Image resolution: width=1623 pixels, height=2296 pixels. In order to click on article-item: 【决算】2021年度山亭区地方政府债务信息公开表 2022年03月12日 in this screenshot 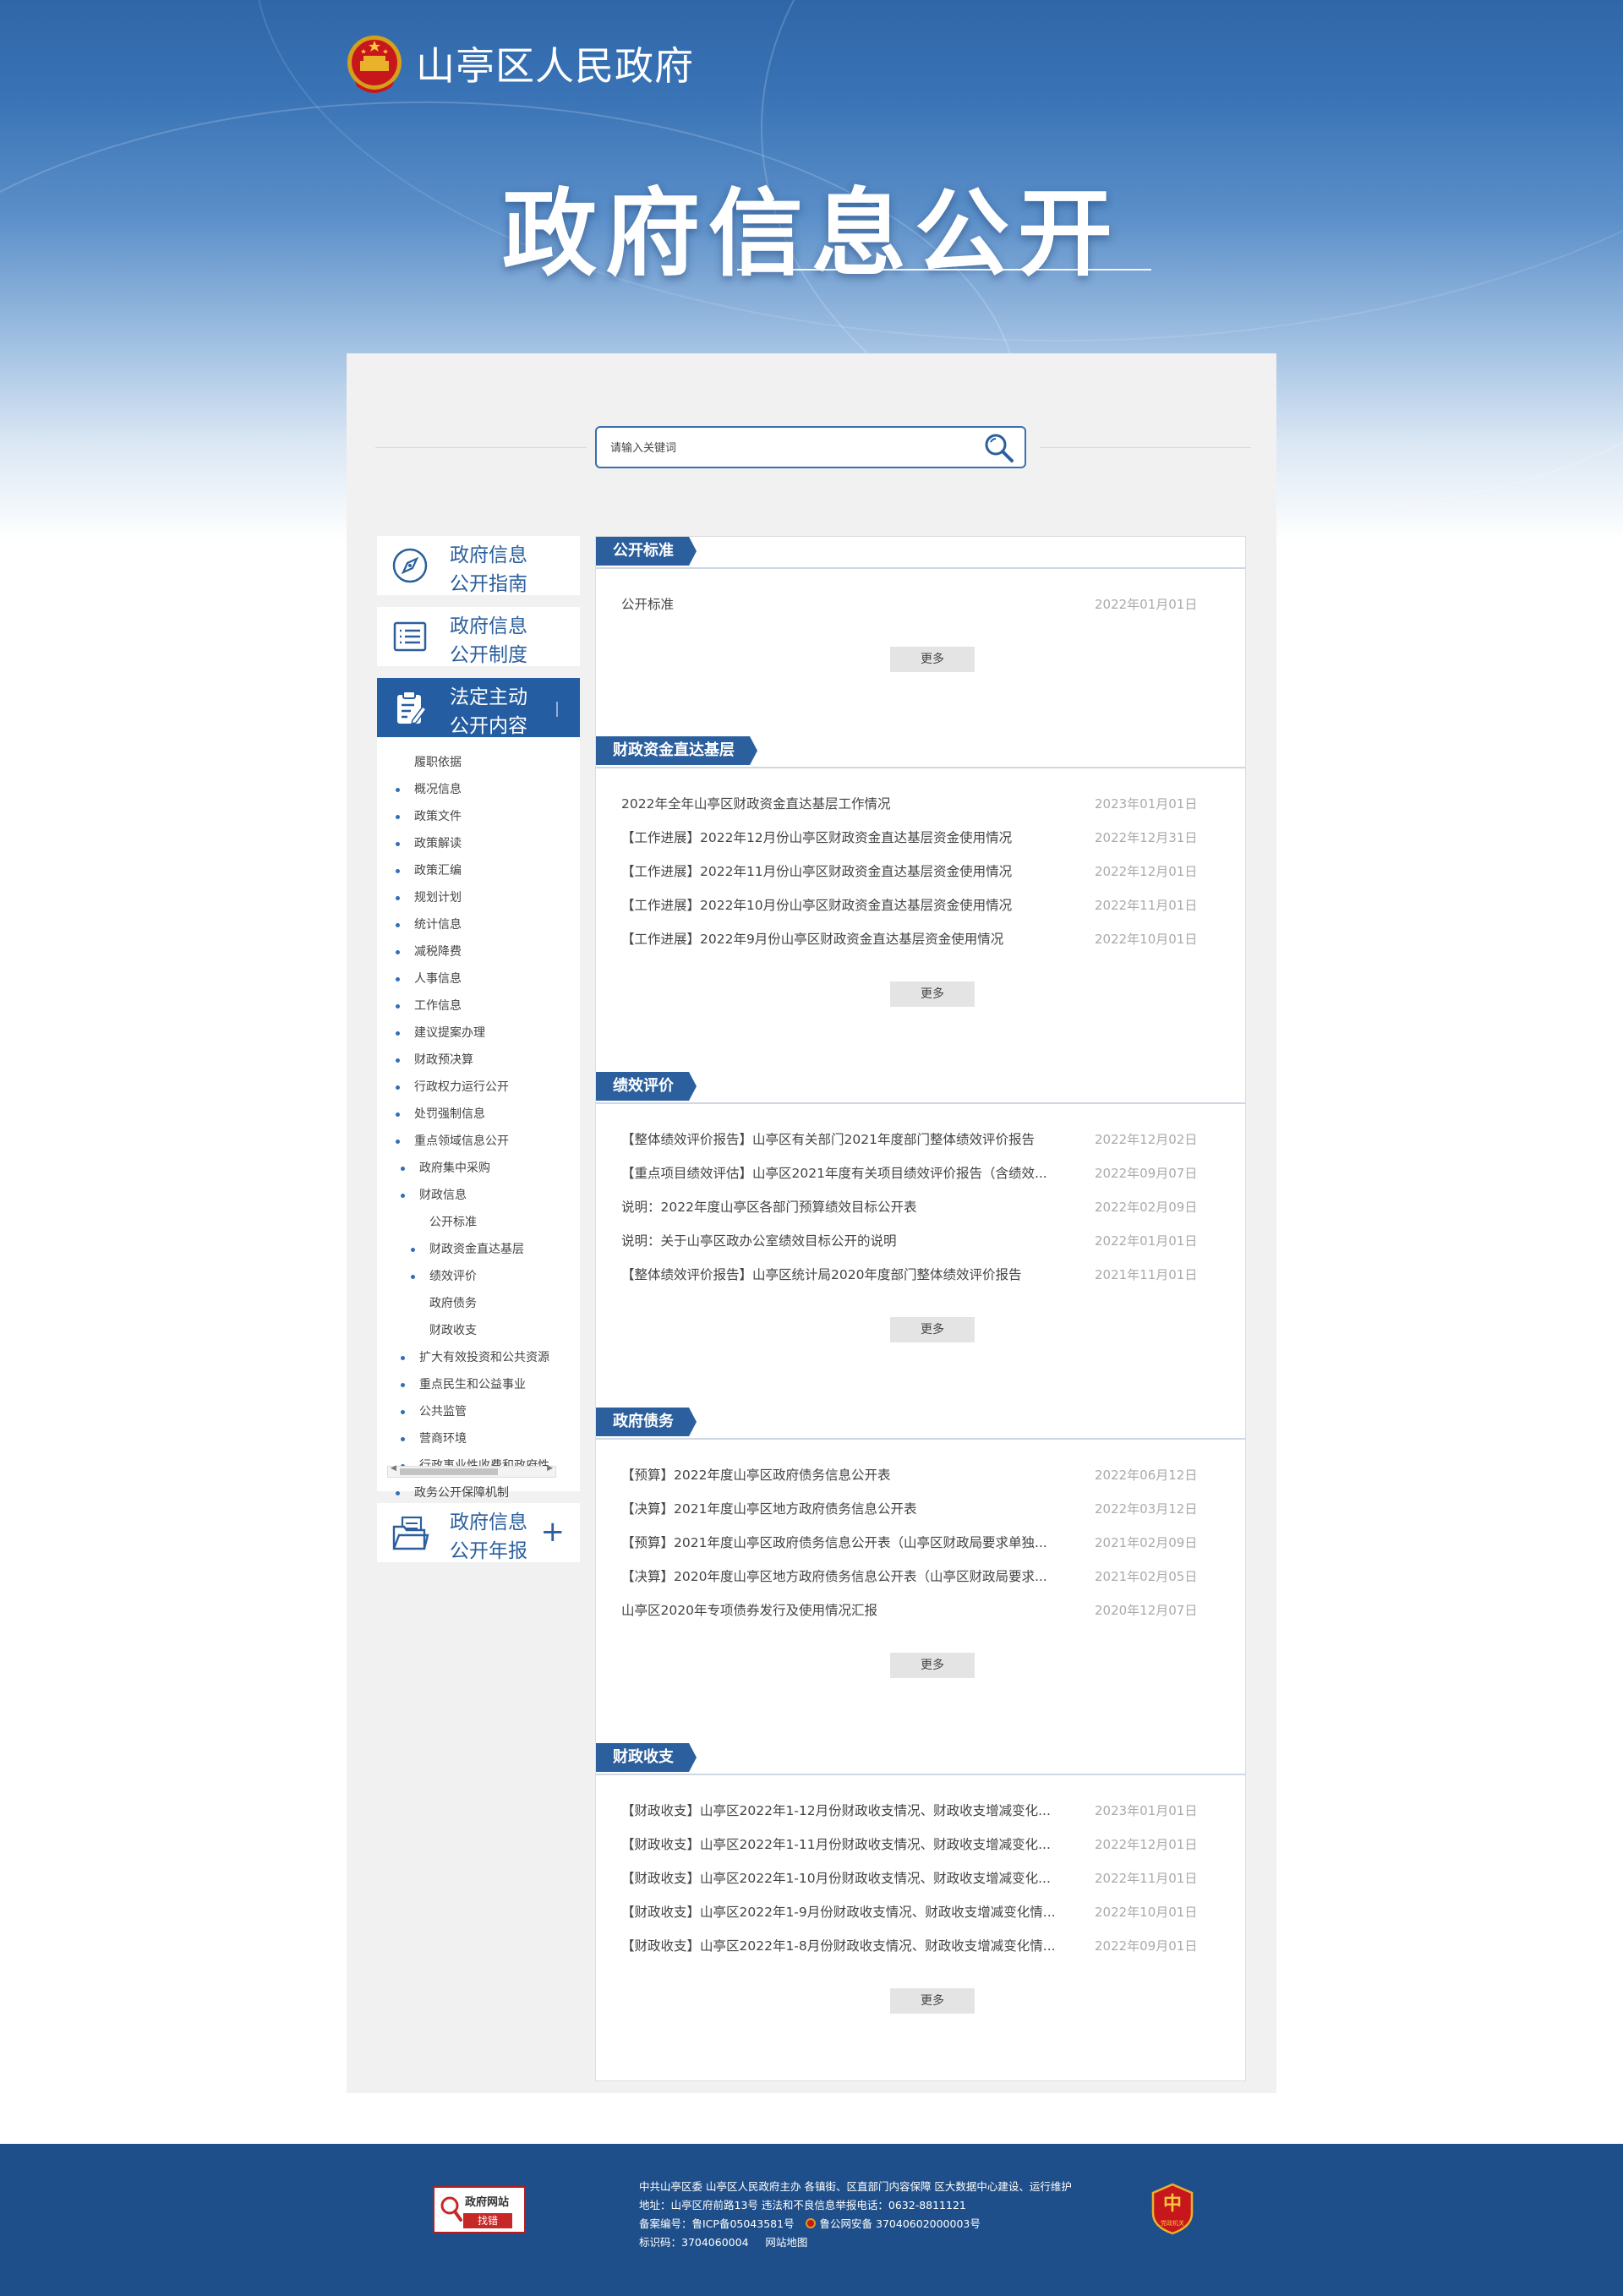, I will do `click(917, 1509)`.